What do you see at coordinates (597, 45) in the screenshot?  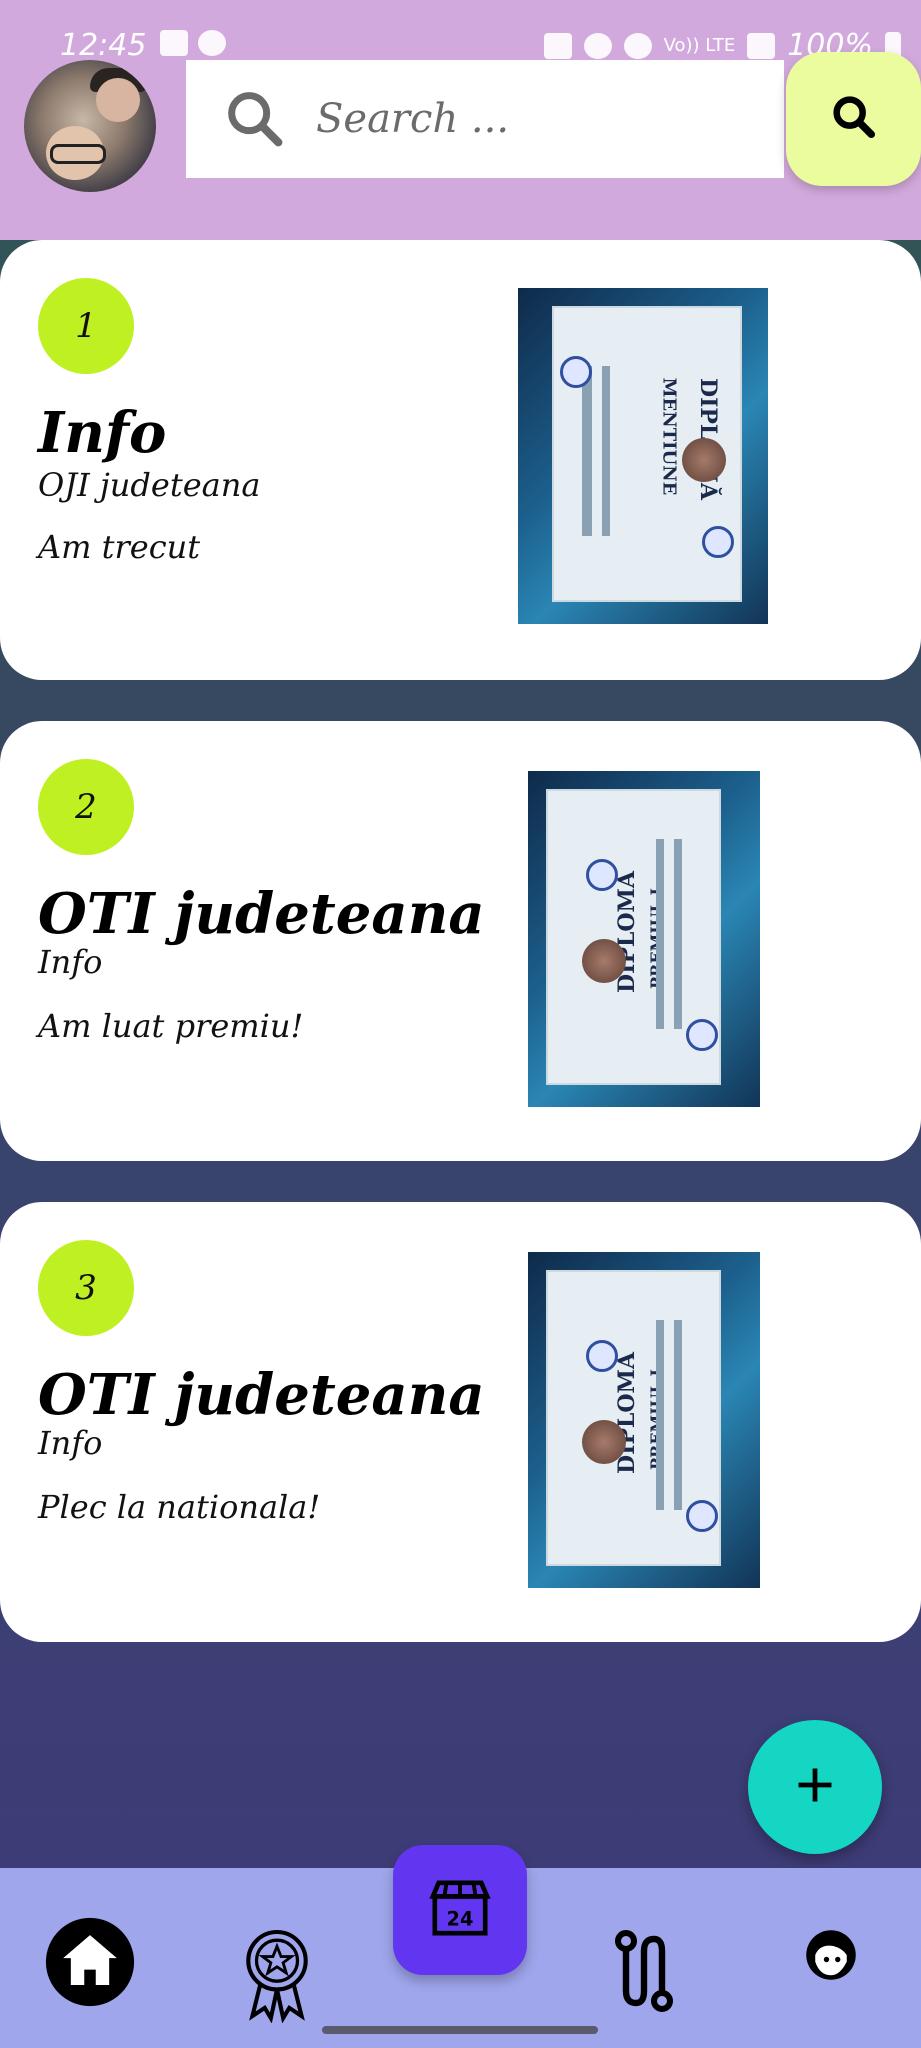 I see `alarm-icon` at bounding box center [597, 45].